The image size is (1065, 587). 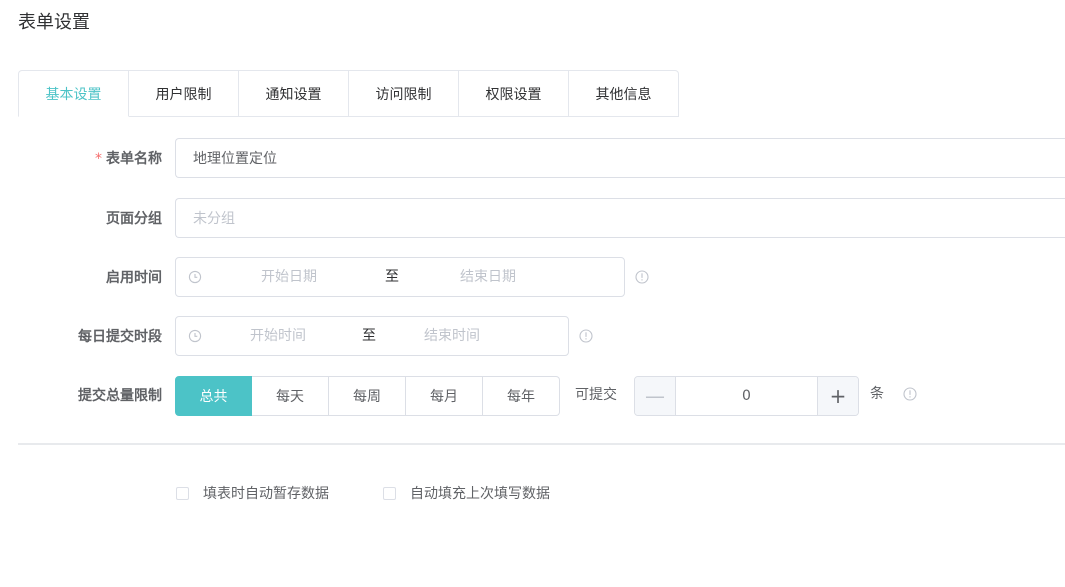 What do you see at coordinates (184, 93) in the screenshot?
I see `tab-user-limits: 用户限制` at bounding box center [184, 93].